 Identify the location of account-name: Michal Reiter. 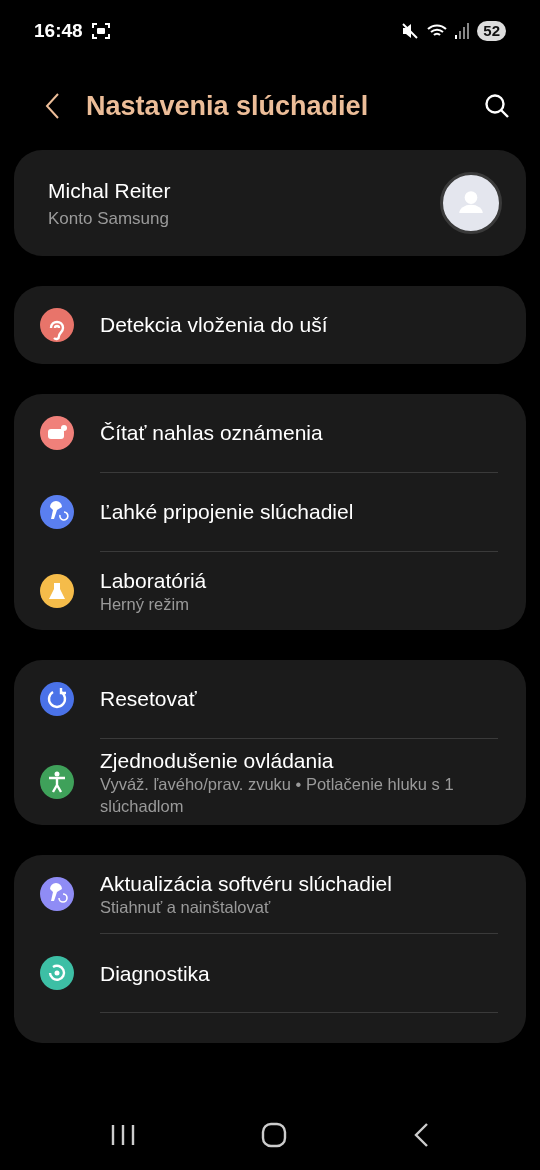
(110, 190).